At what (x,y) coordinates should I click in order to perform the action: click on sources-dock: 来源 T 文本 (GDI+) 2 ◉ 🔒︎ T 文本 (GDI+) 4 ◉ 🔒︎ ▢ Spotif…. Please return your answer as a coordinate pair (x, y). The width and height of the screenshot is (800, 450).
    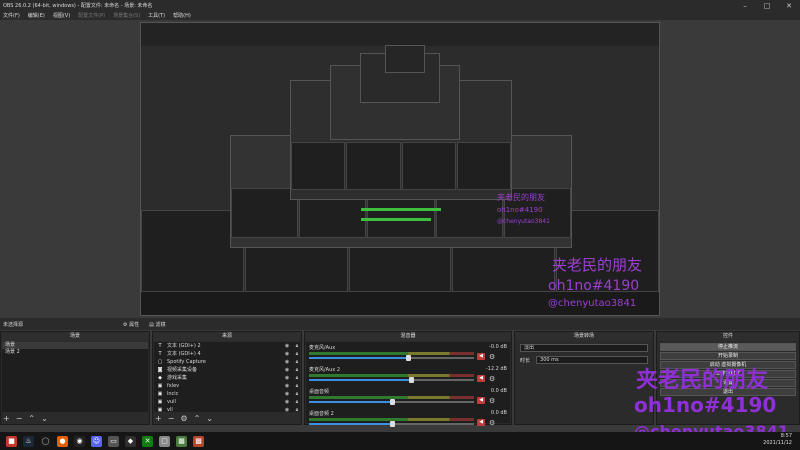
    Looking at the image, I should click on (227, 378).